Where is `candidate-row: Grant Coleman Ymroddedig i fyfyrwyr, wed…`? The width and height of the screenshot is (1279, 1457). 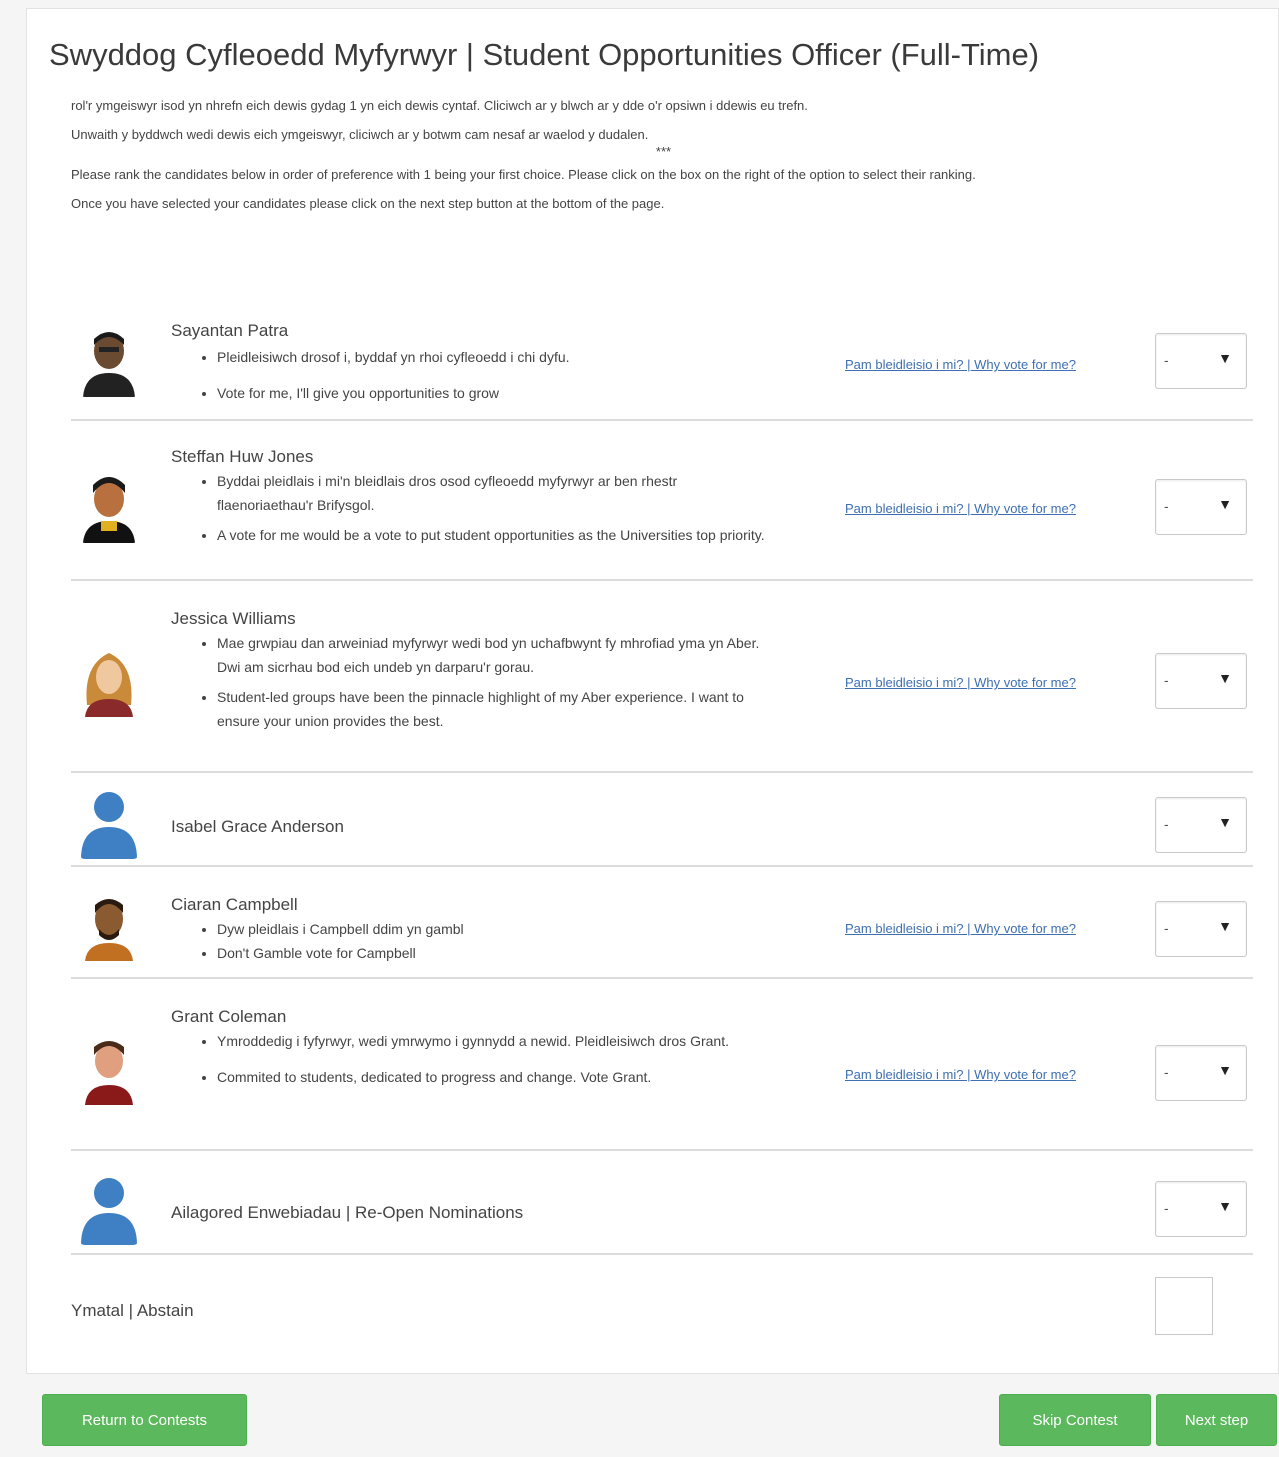 candidate-row: Grant Coleman Ymroddedig i fyfyrwyr, wed… is located at coordinates (662, 1069).